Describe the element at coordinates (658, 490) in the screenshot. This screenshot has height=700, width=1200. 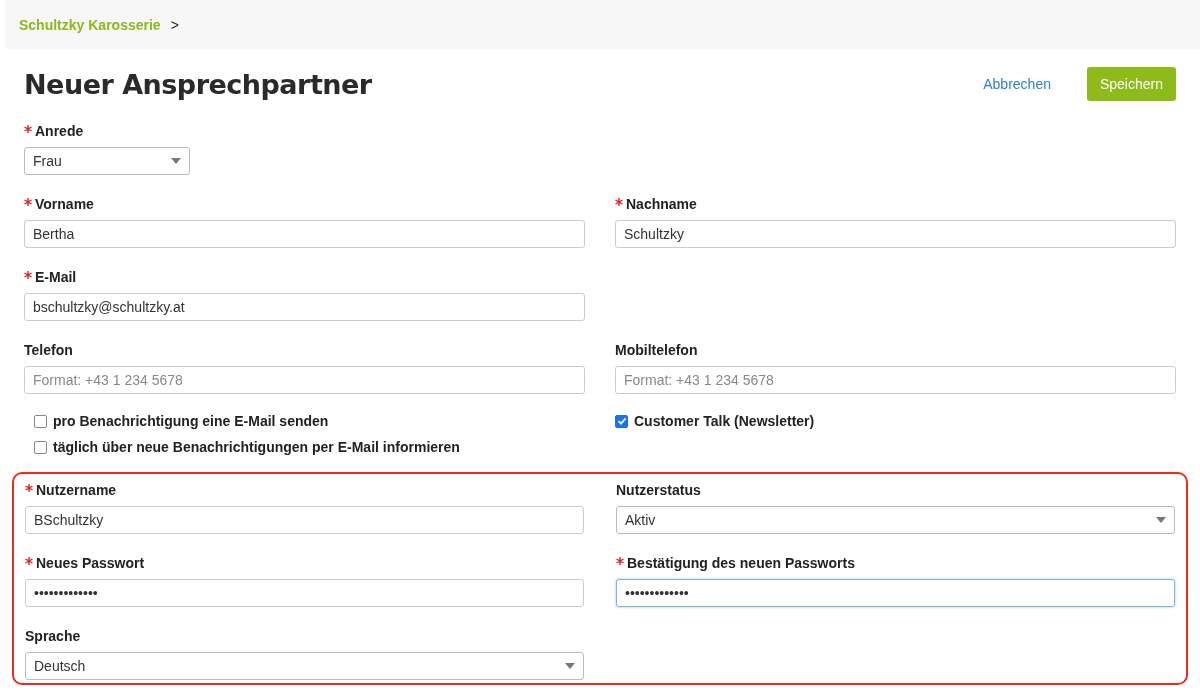
I see `field-label: Nutzerstatus` at that location.